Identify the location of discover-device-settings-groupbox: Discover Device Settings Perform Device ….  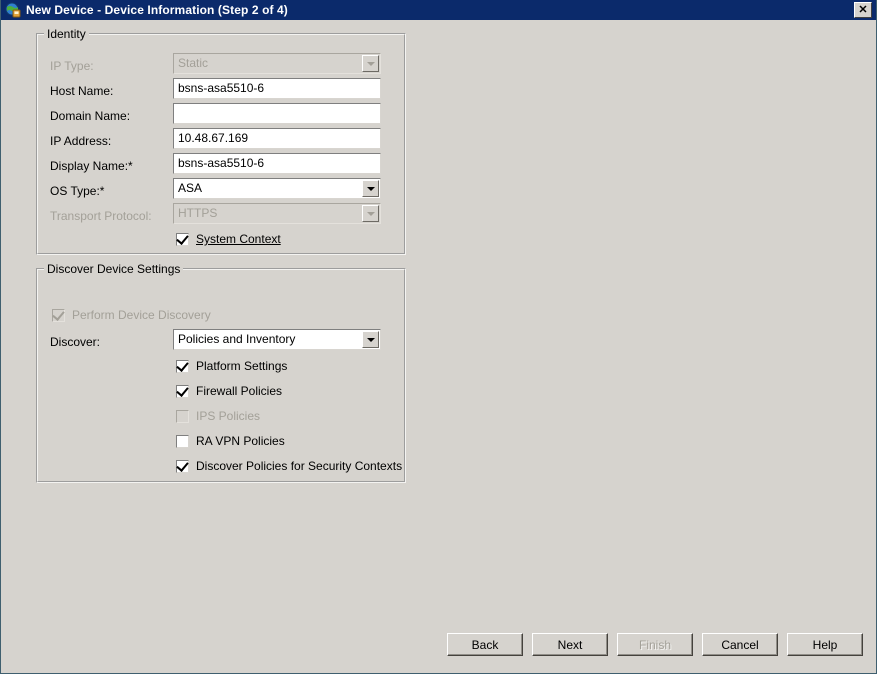
(221, 372).